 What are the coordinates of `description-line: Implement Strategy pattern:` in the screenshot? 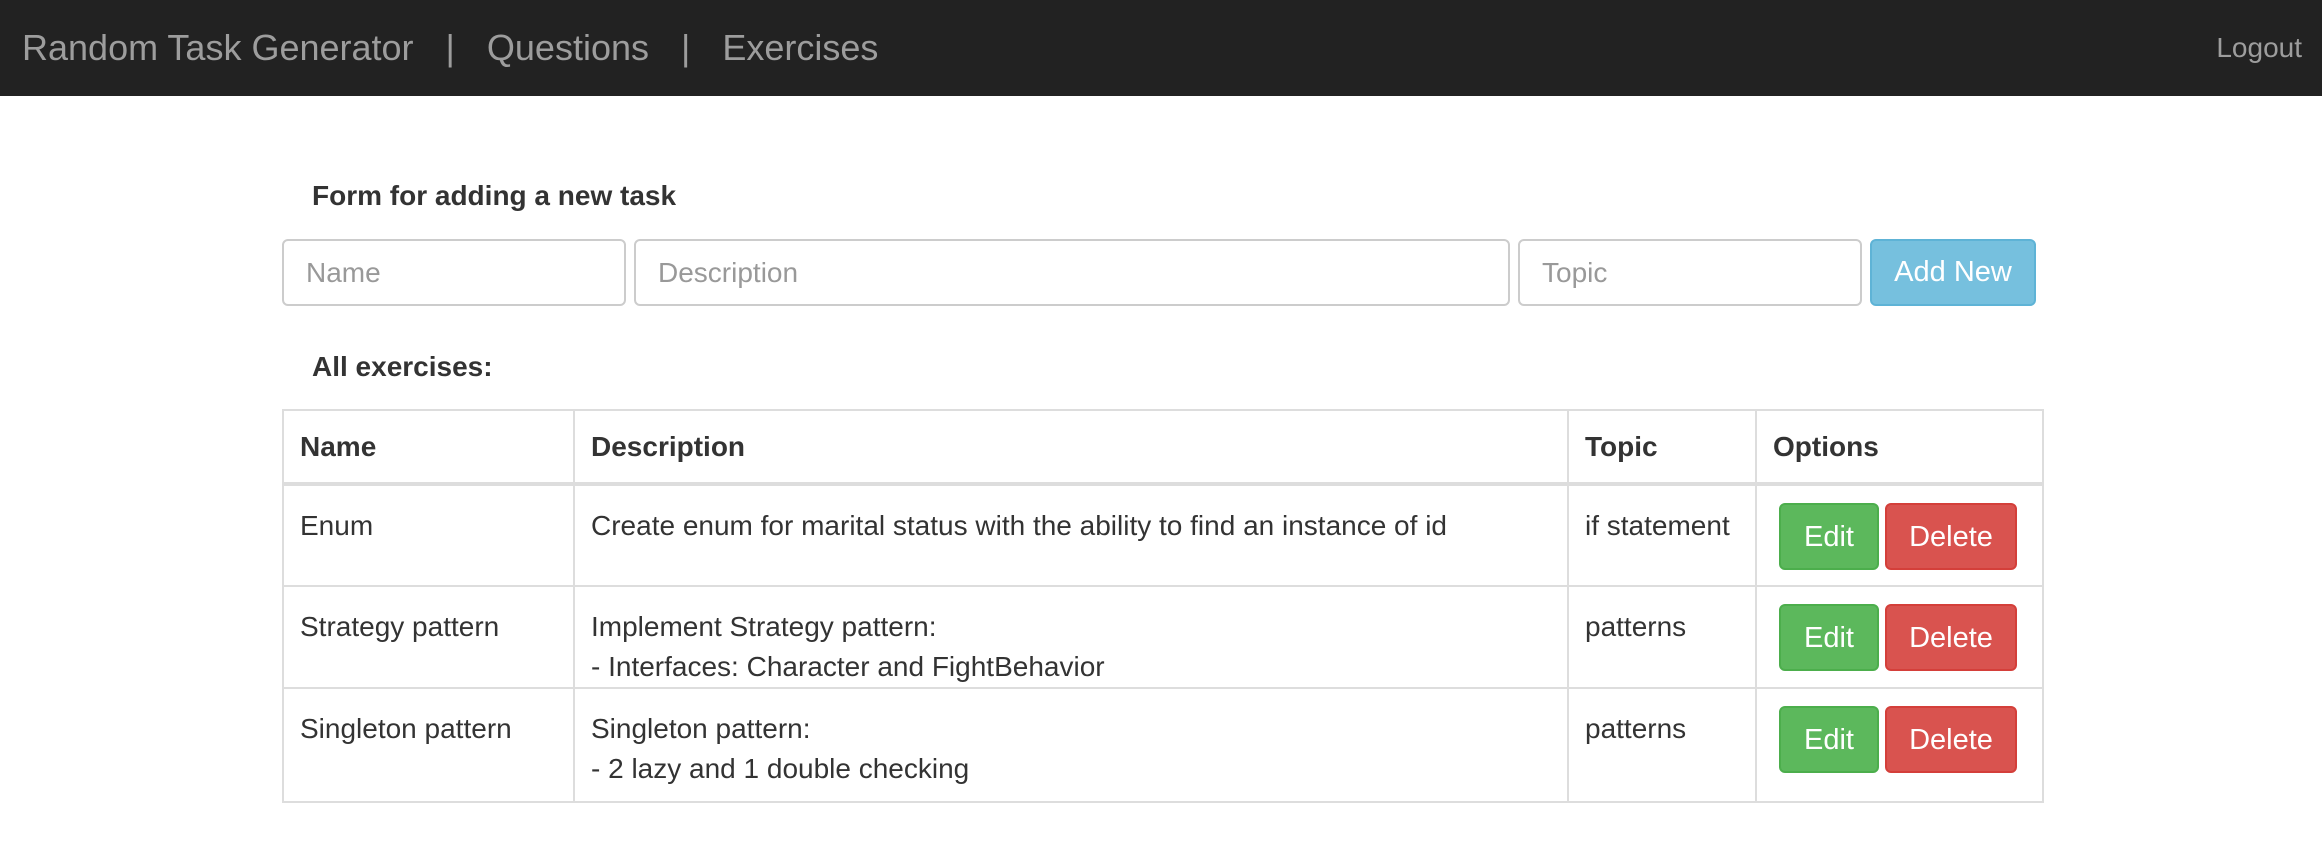 It's located at (764, 626).